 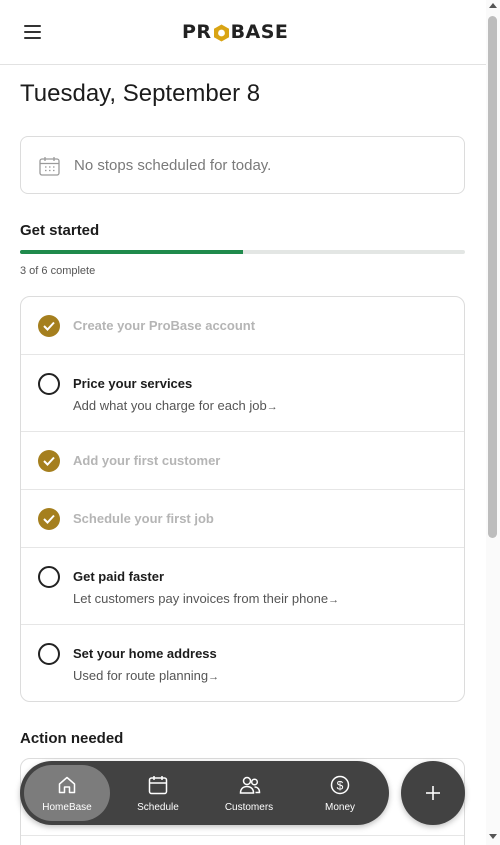 I want to click on task-title: Get paid faster, so click(x=119, y=576).